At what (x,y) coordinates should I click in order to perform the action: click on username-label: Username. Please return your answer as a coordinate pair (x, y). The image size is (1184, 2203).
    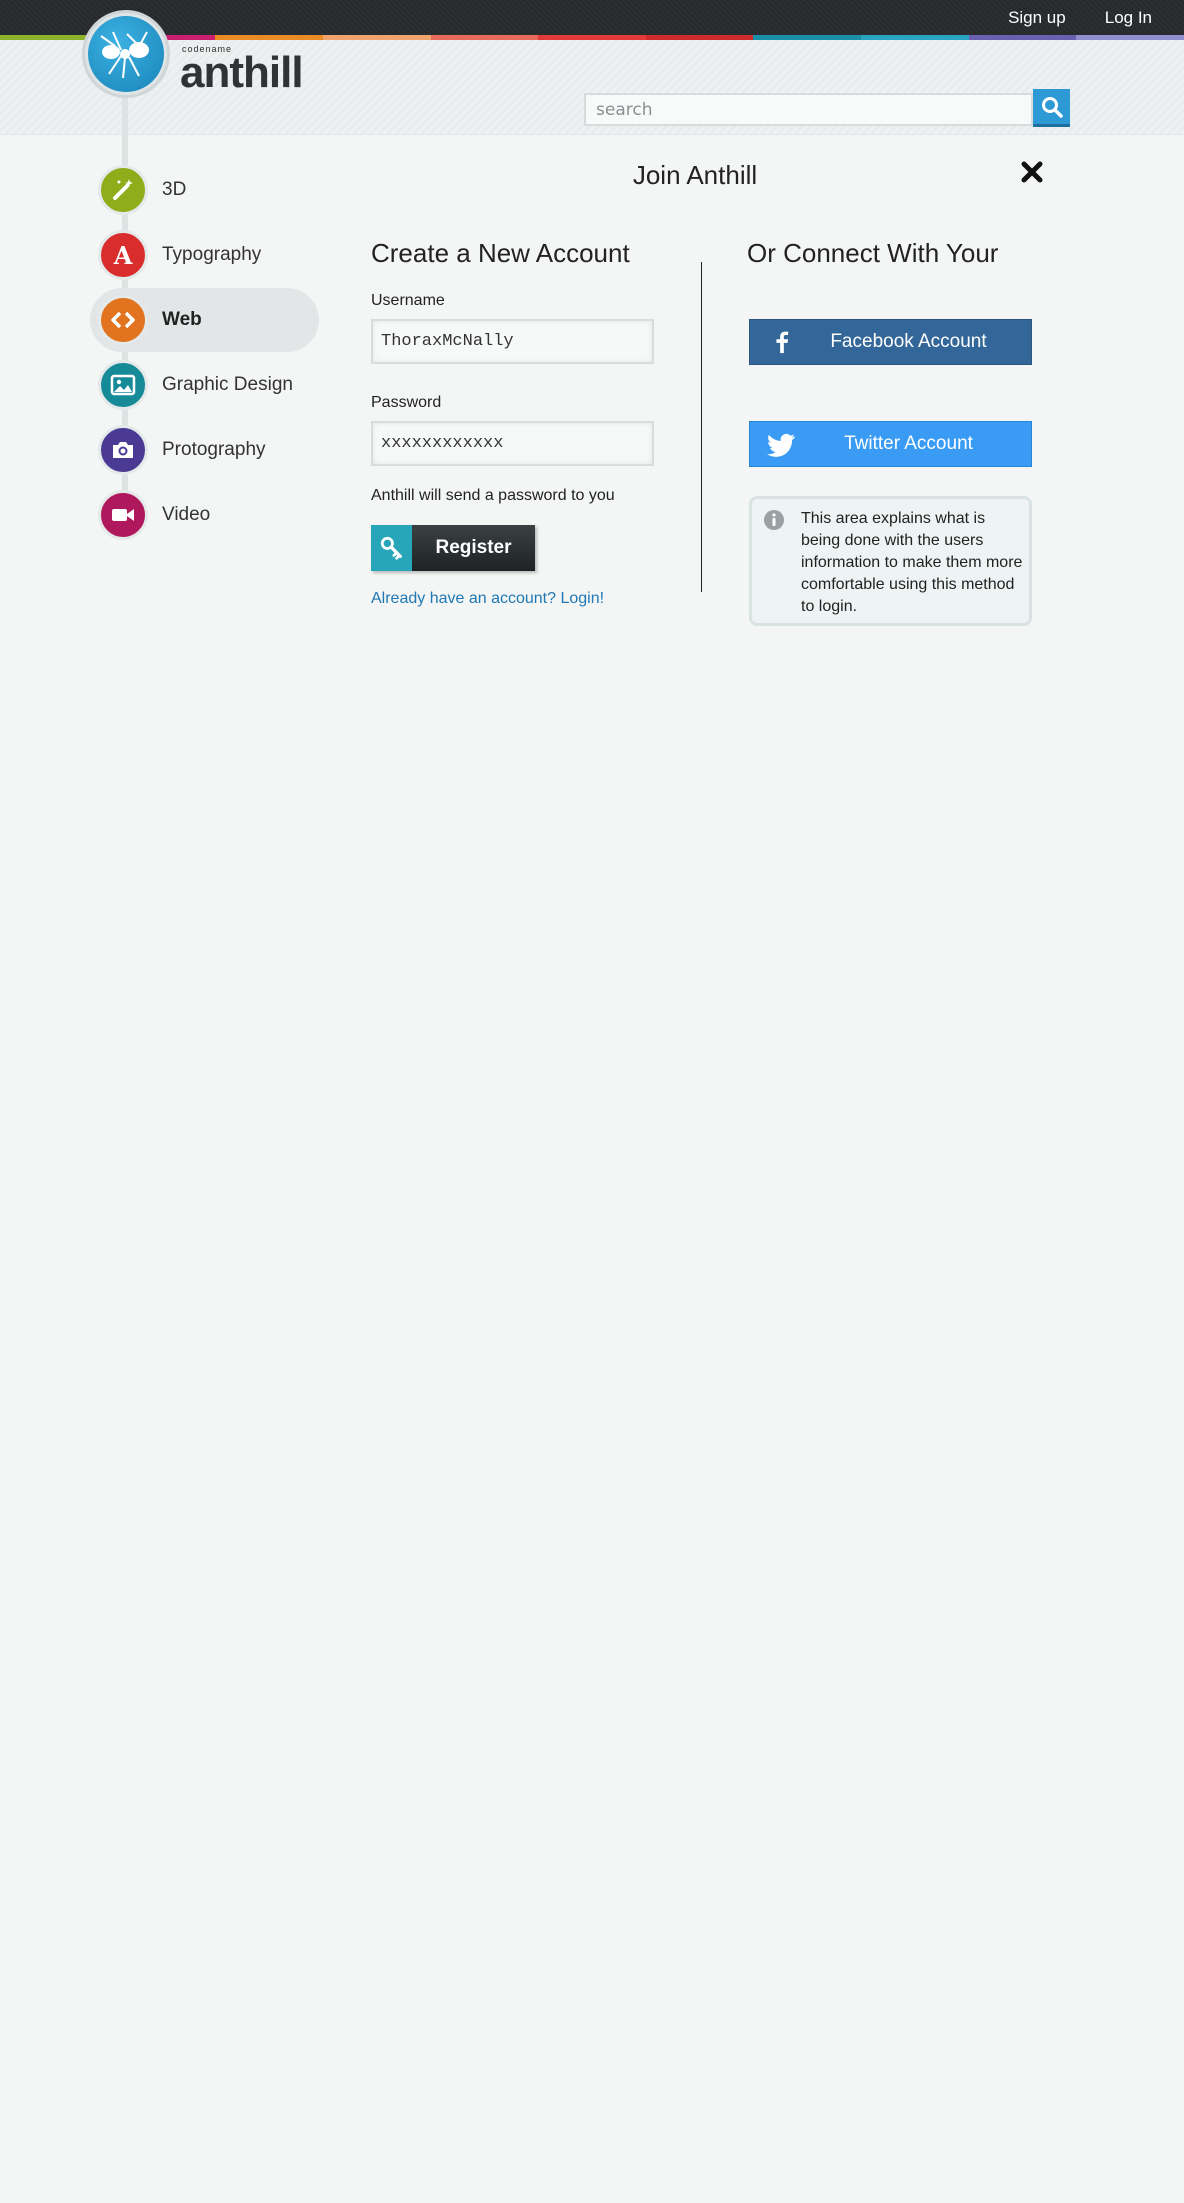
    Looking at the image, I should click on (408, 300).